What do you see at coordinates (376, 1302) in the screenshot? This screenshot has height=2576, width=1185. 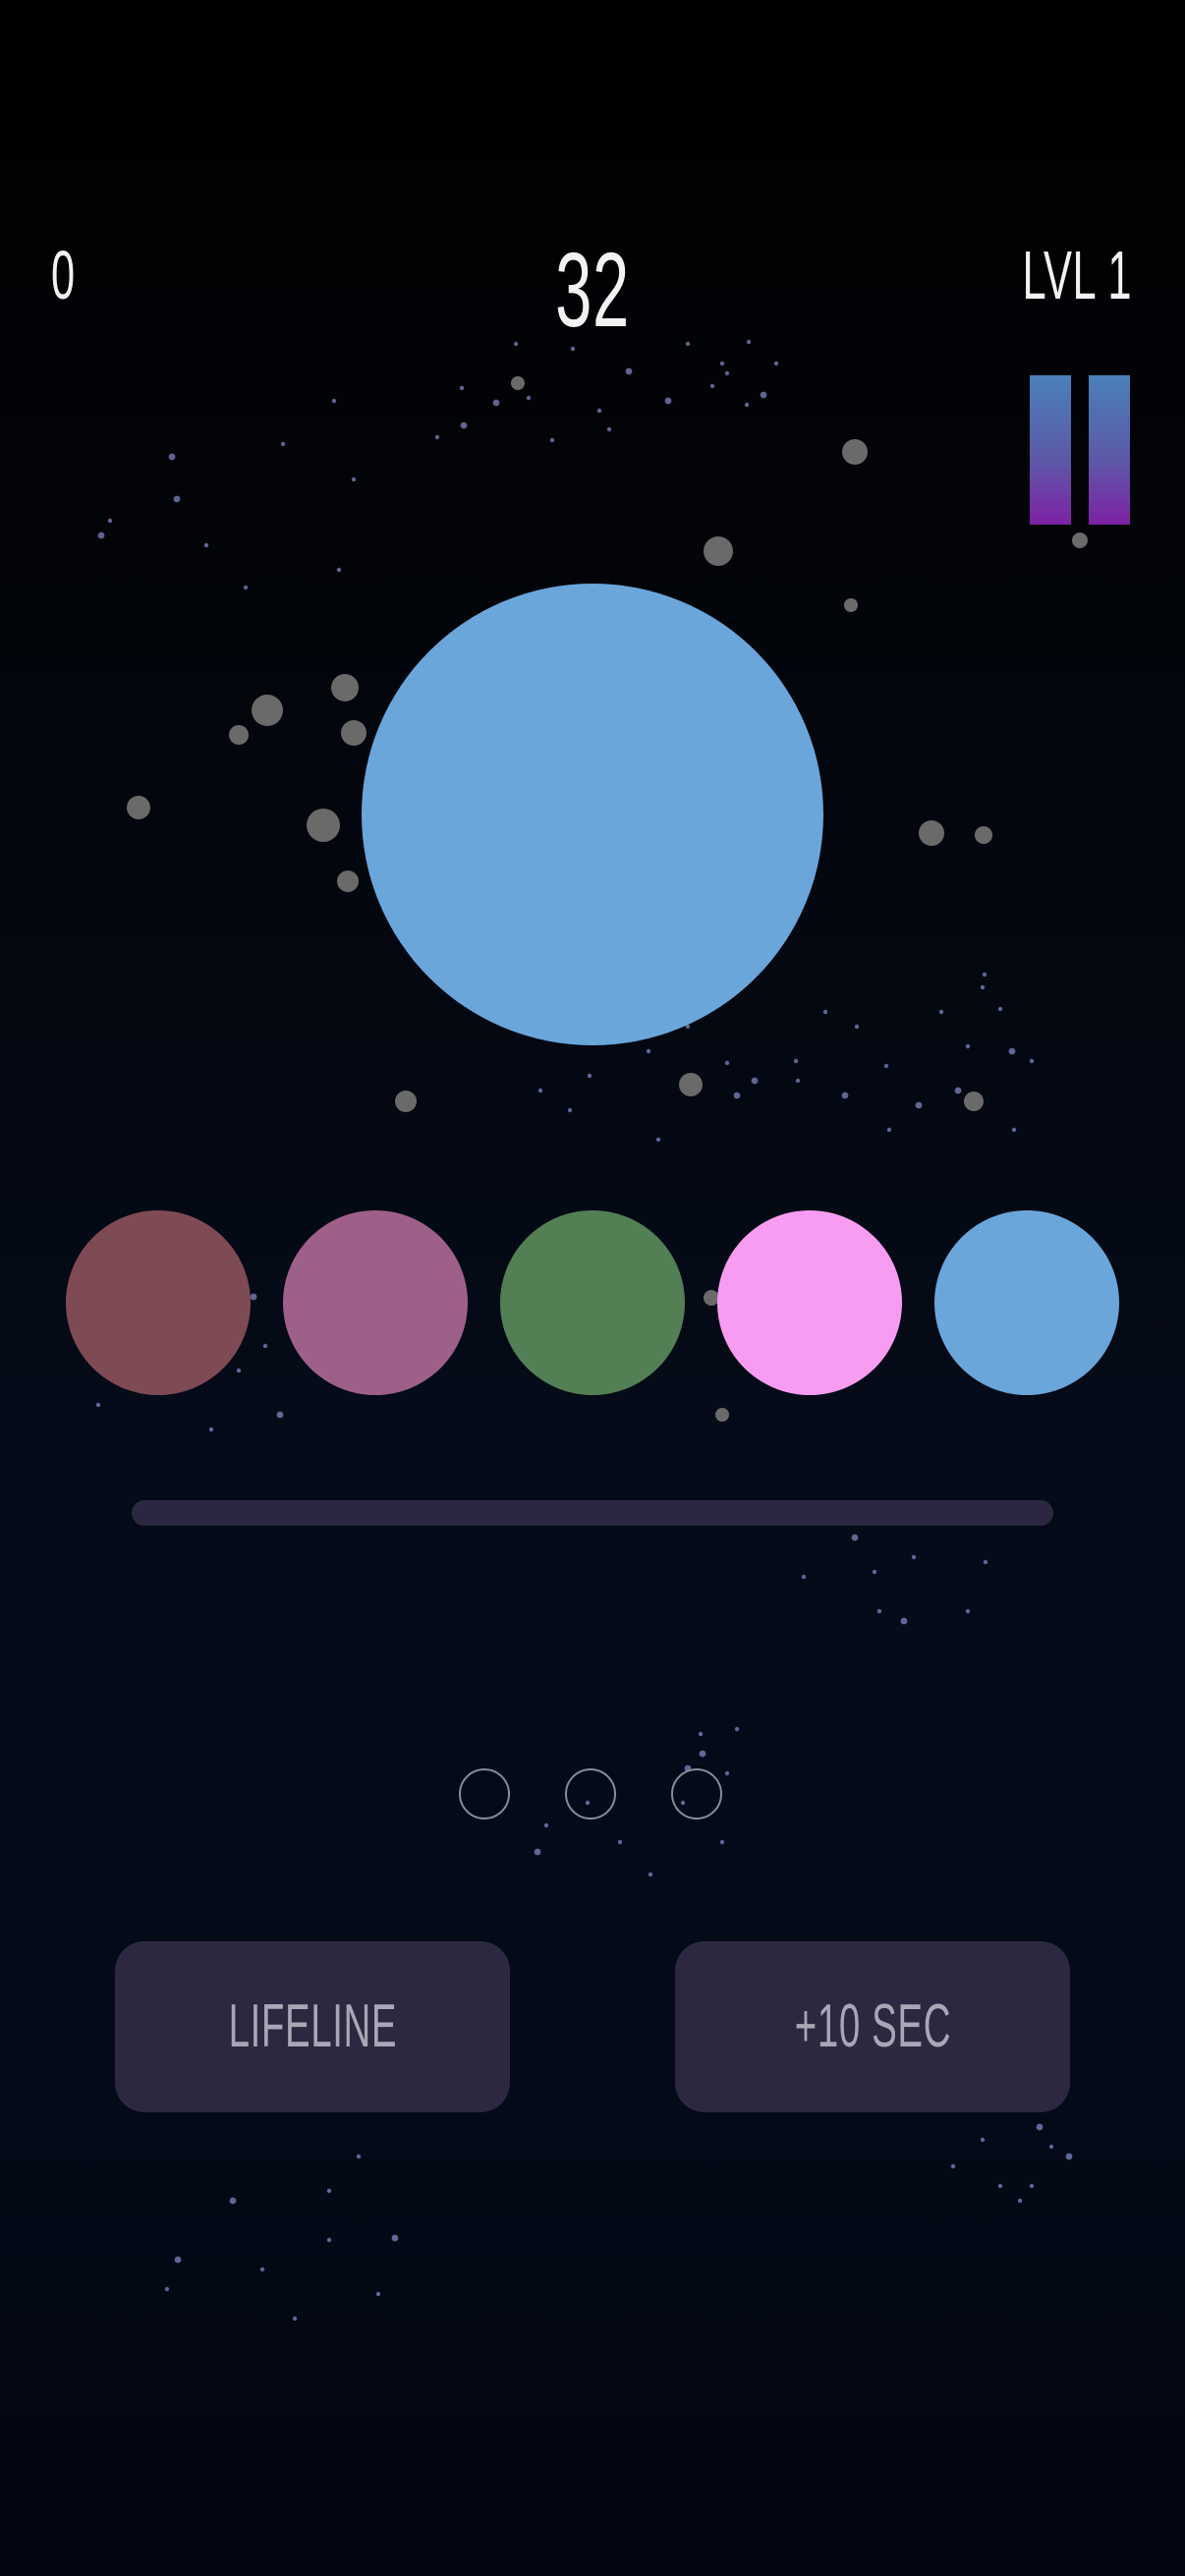 I see `choice-mauve` at bounding box center [376, 1302].